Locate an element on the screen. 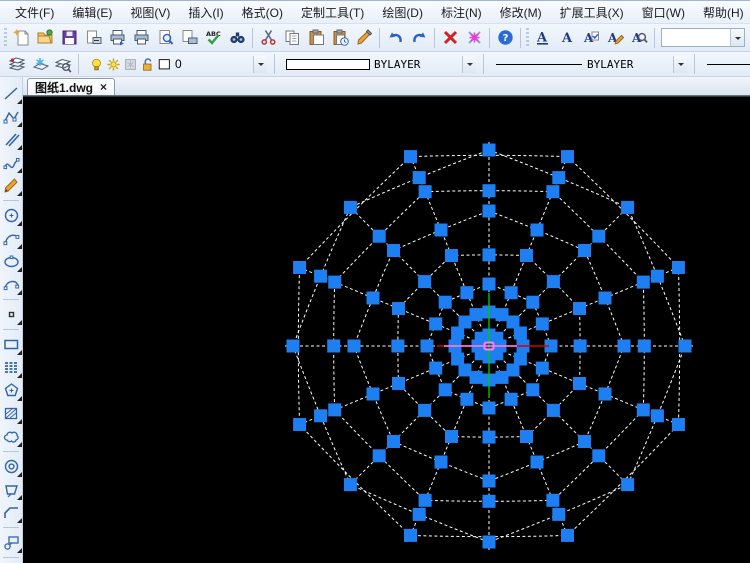  tab-close-icon: × is located at coordinates (103, 87).